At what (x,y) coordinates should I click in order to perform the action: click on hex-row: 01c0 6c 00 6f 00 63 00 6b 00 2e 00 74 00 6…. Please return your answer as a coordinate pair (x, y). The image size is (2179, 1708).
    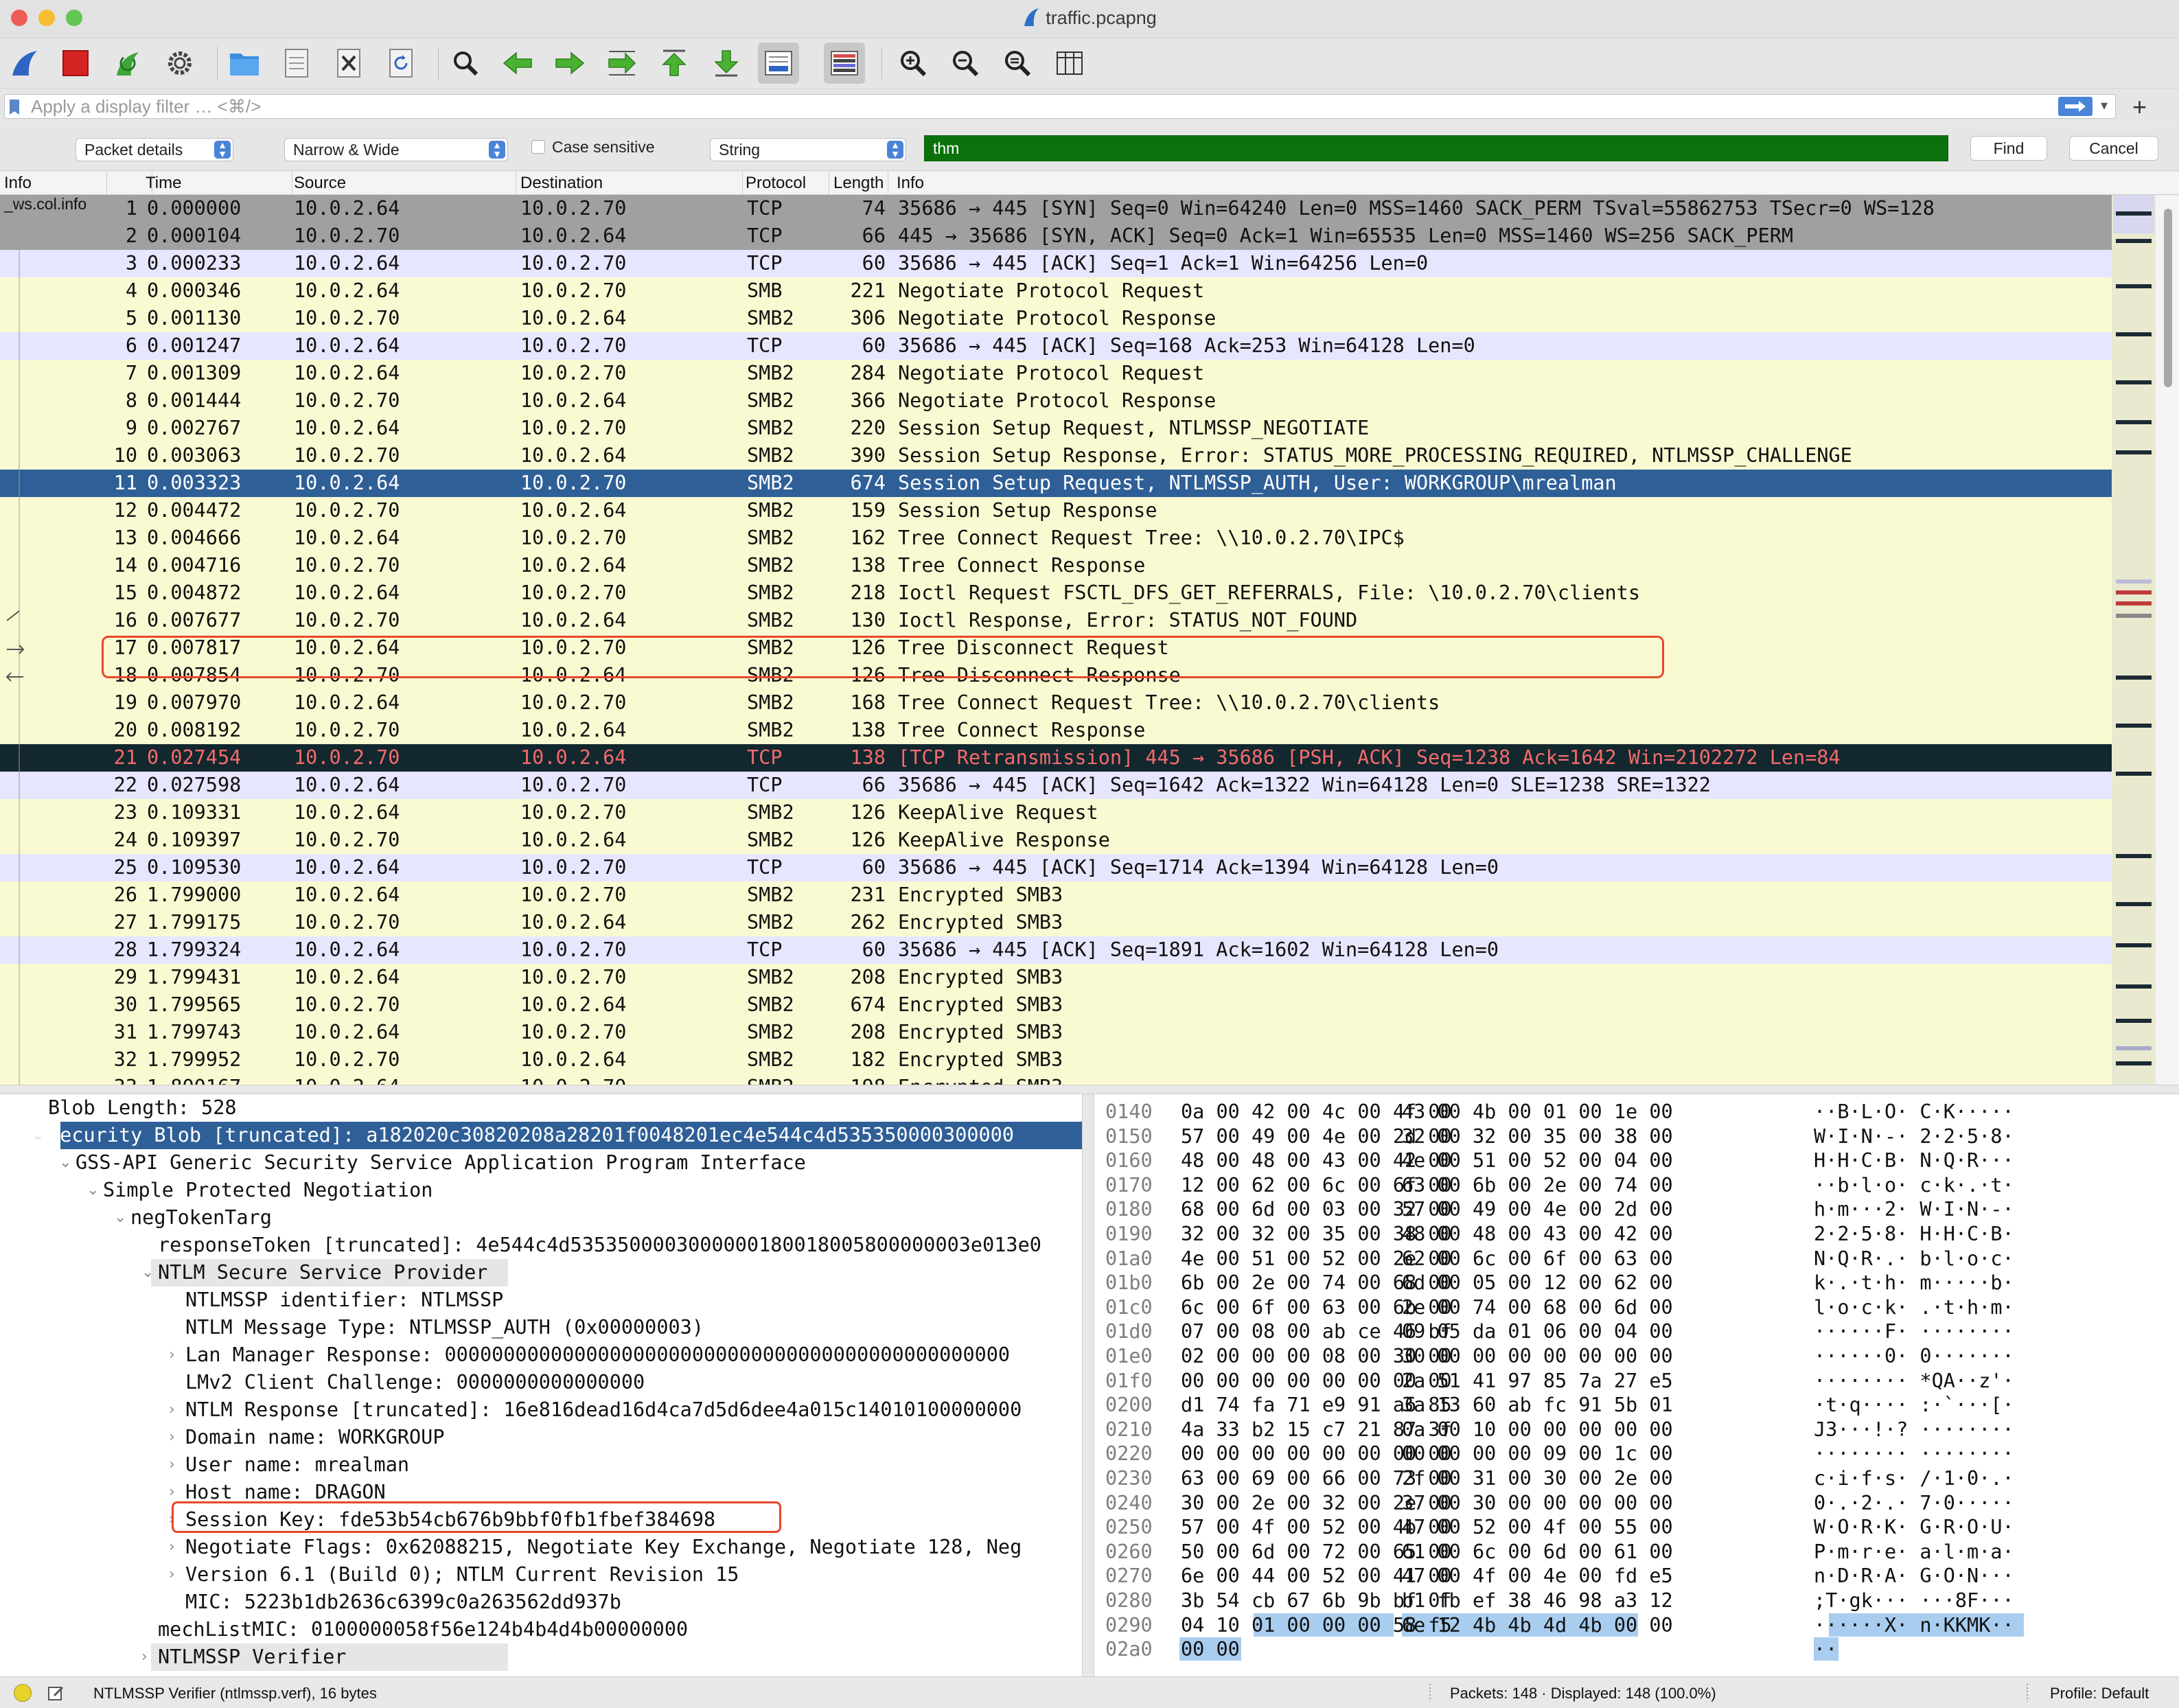
    Looking at the image, I should click on (1637, 1307).